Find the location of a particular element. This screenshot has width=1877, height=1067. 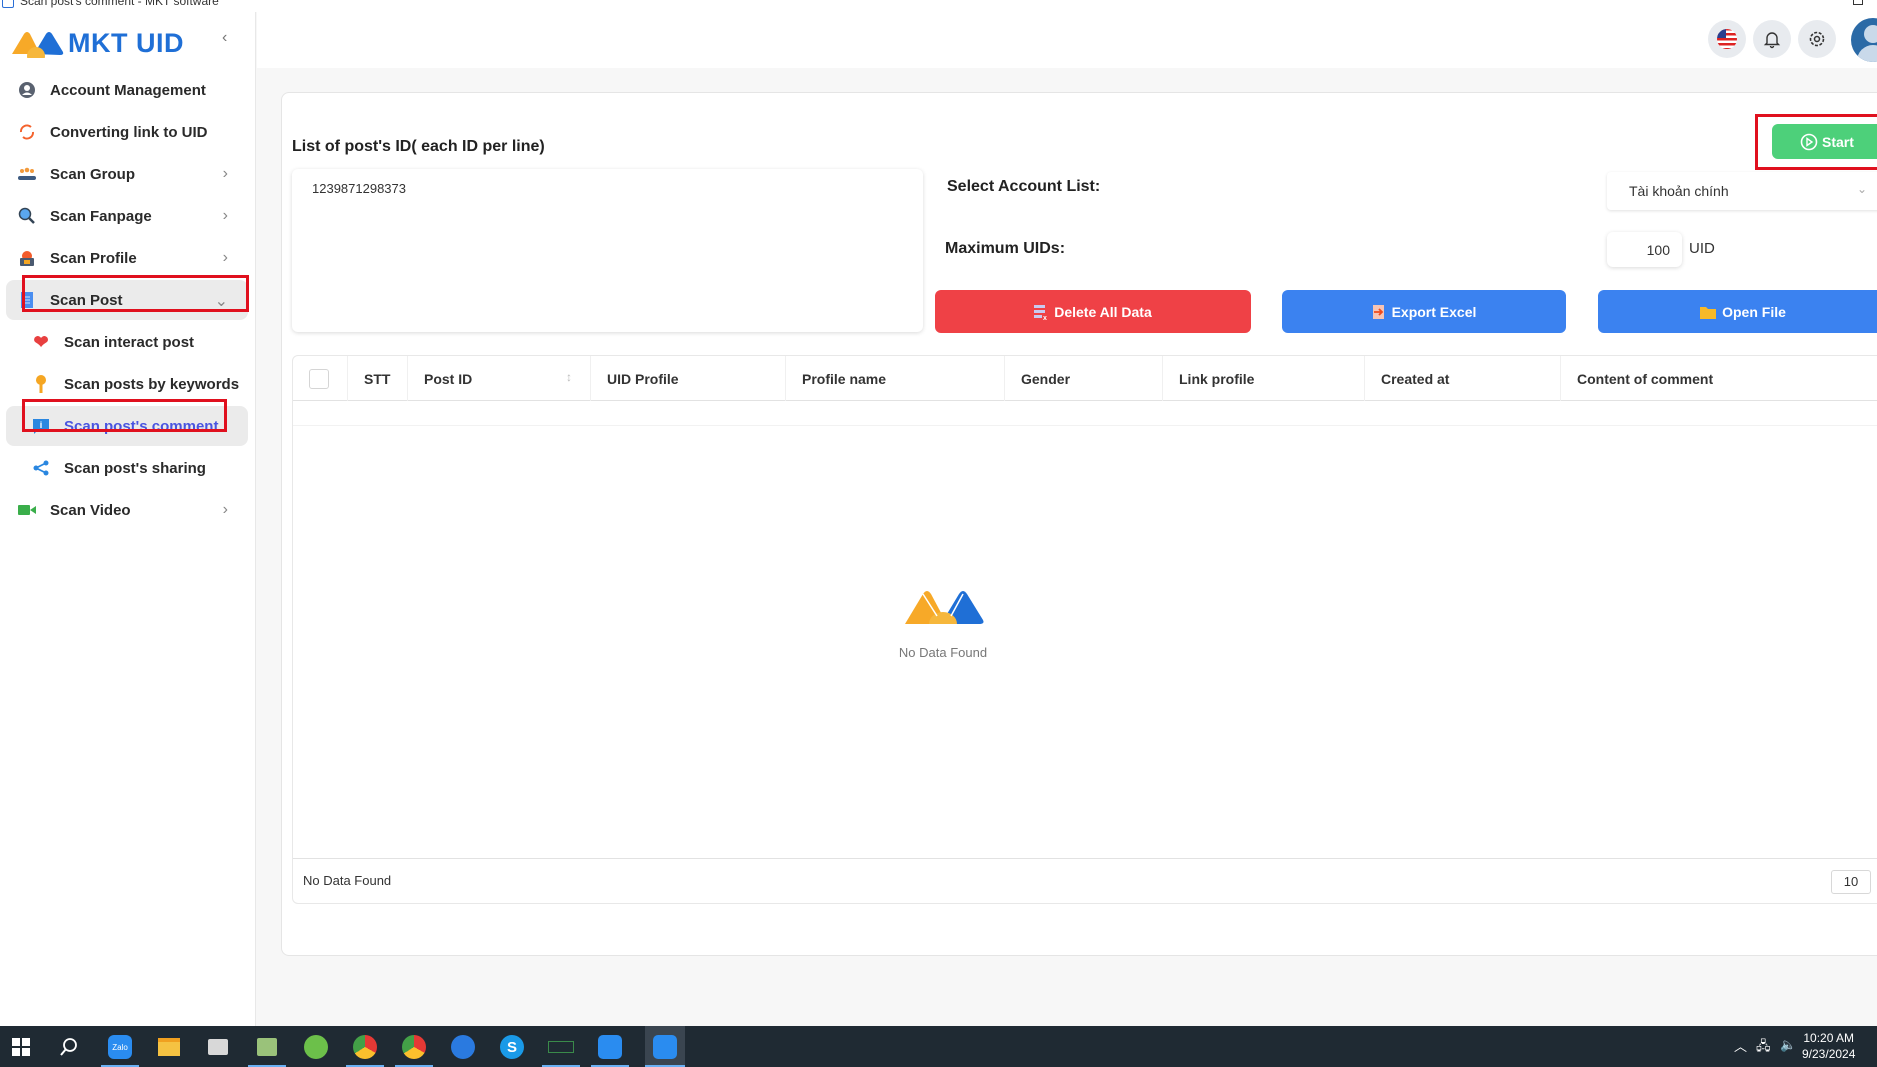

logo-text: MKT UID is located at coordinates (126, 42).